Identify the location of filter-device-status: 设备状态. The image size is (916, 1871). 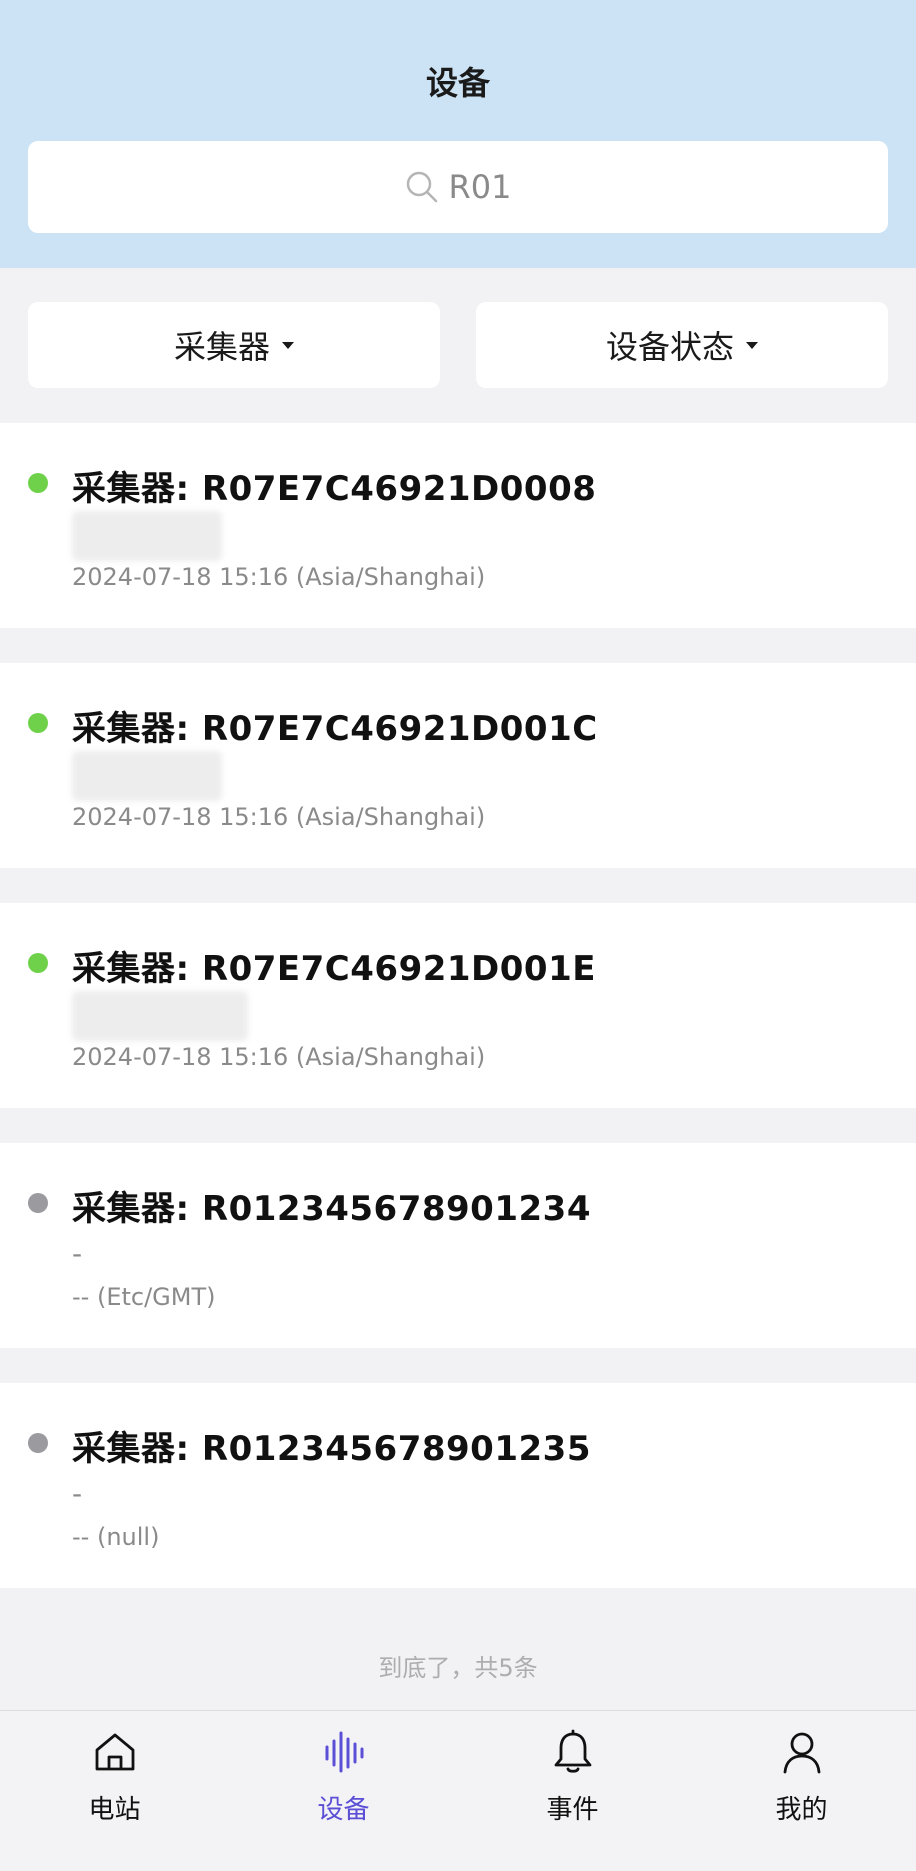
(682, 345).